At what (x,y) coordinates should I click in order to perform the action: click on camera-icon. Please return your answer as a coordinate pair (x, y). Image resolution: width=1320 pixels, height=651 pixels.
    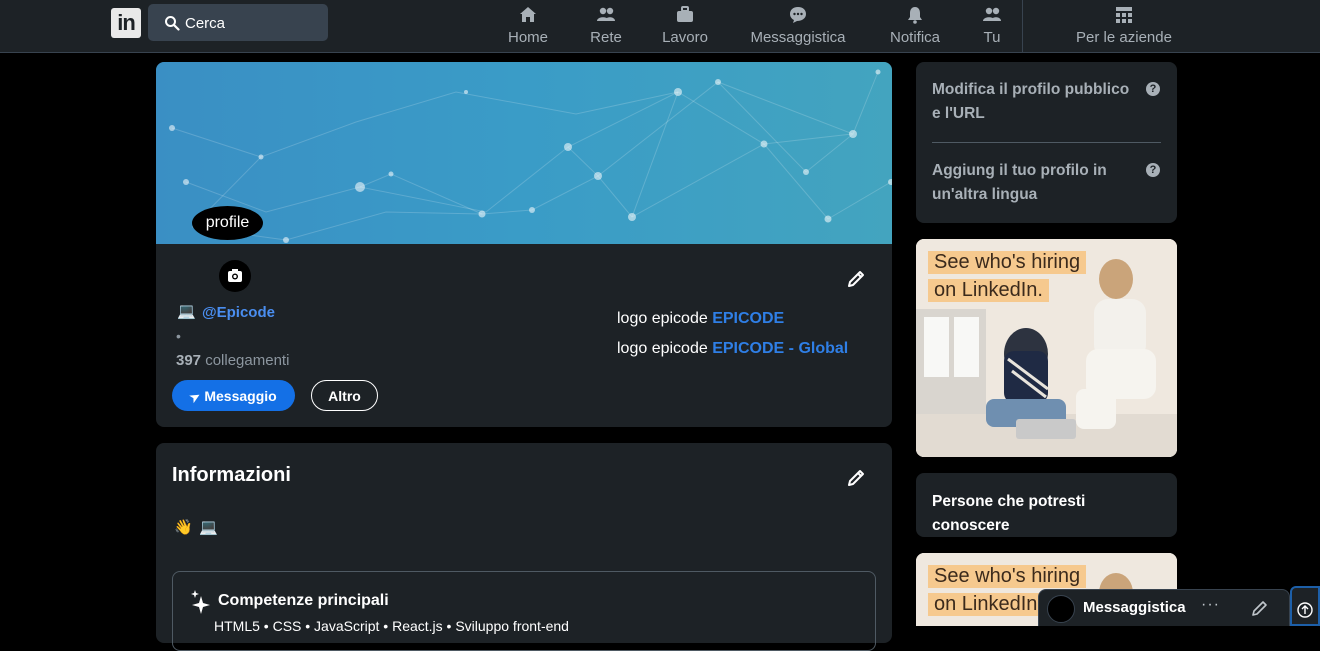
    Looking at the image, I should click on (235, 275).